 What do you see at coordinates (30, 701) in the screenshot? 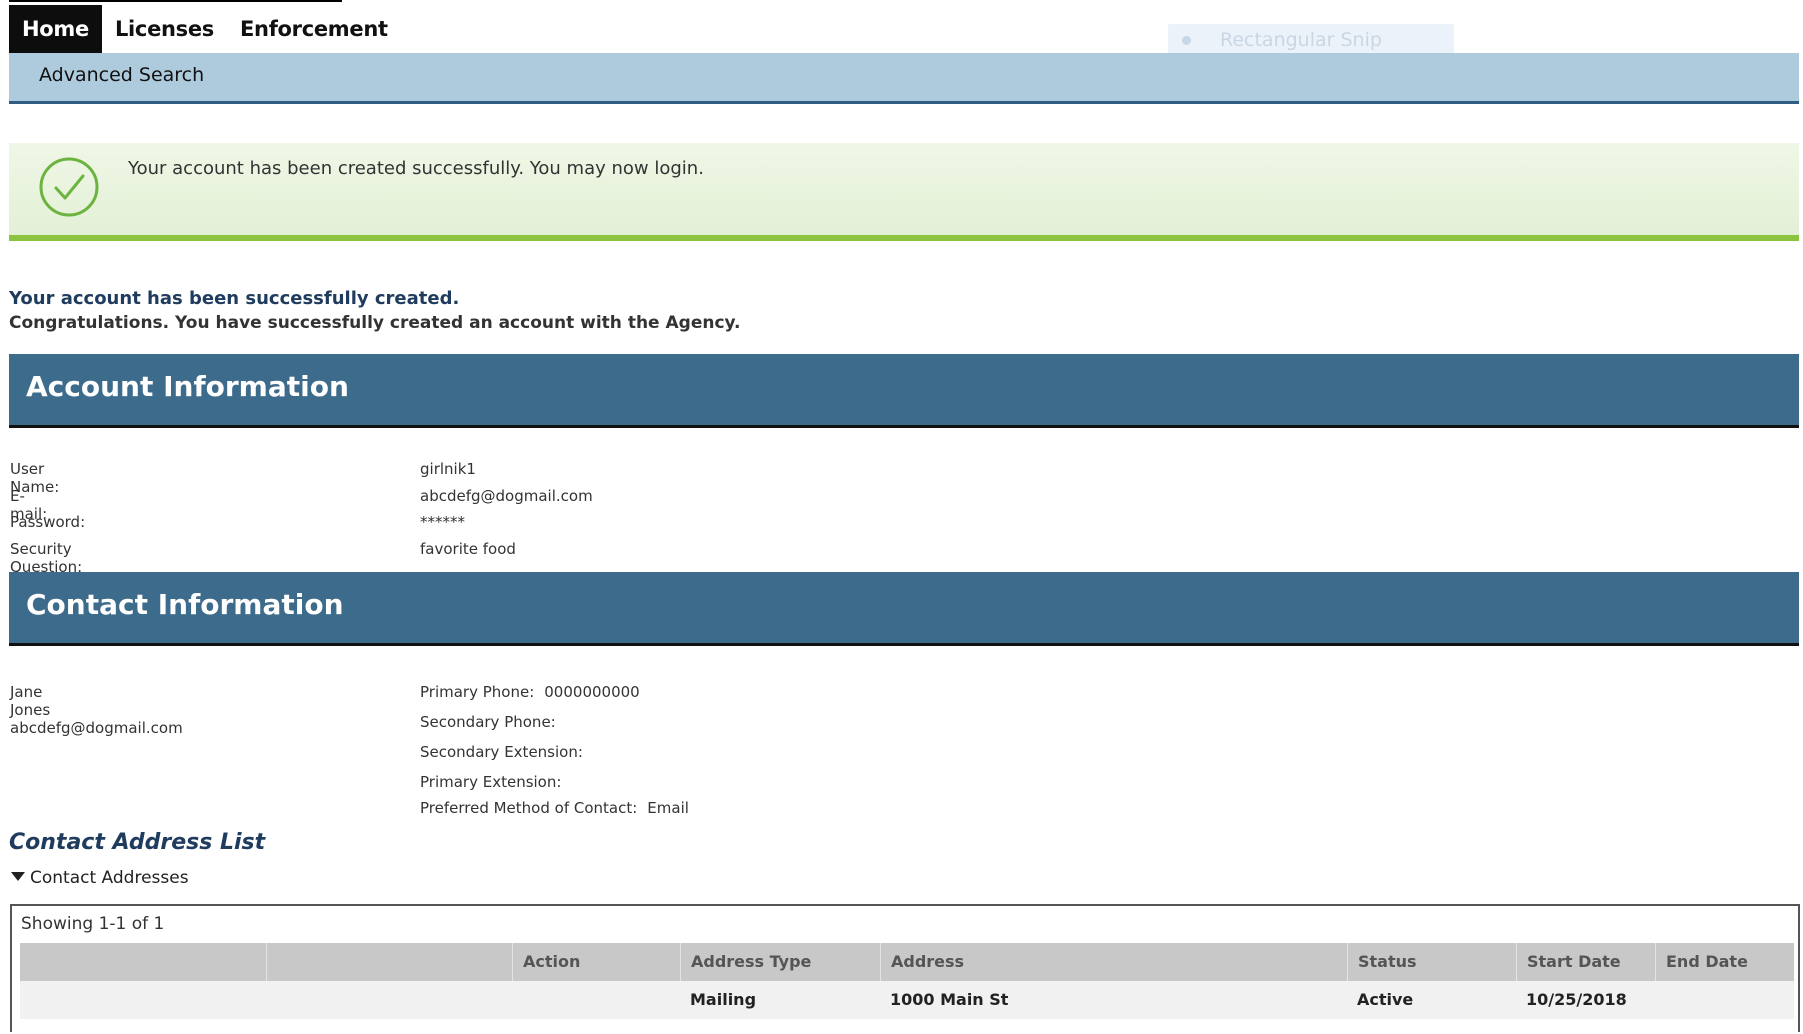
I see `contact-name-text: Jane Jones` at bounding box center [30, 701].